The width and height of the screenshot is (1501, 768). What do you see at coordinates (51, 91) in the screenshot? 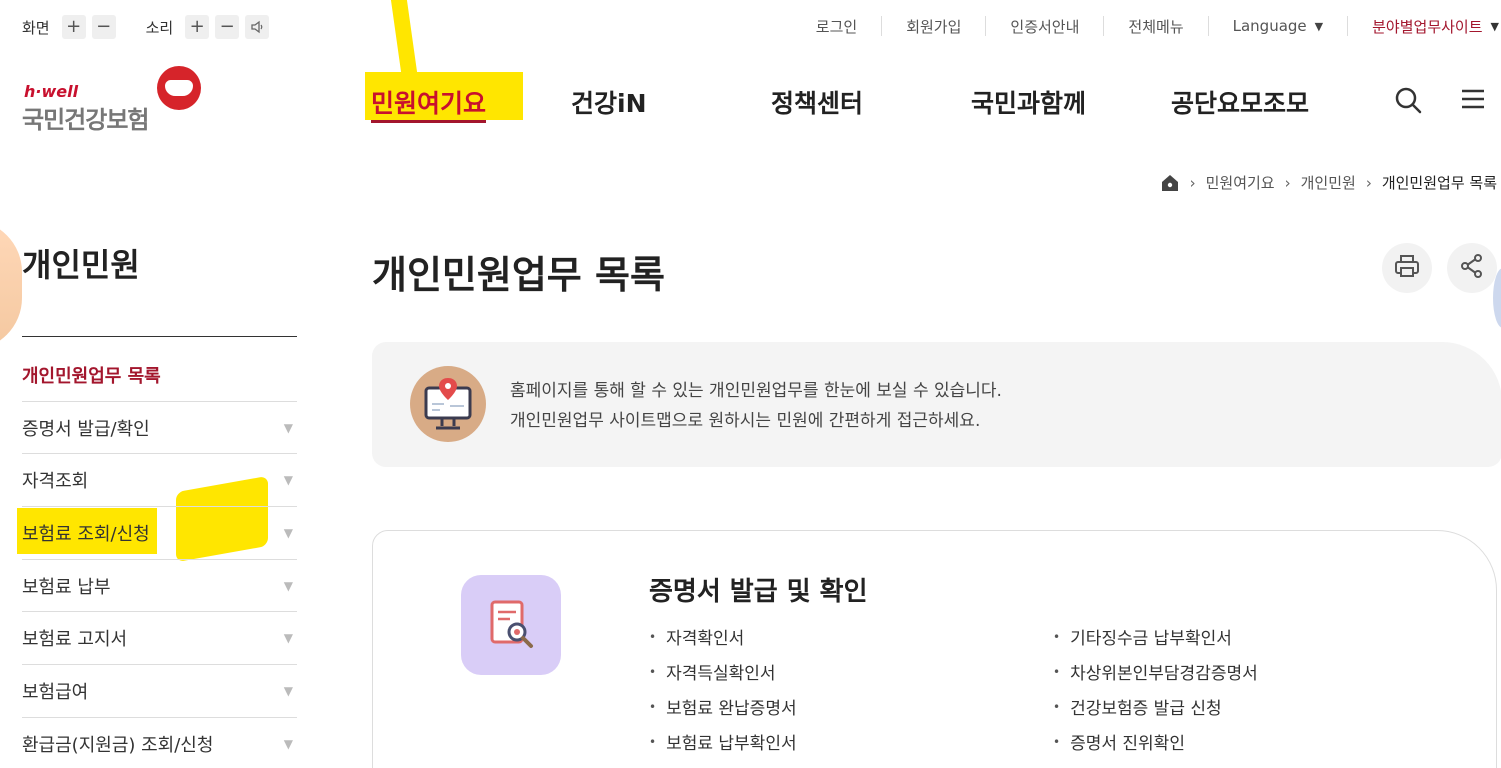
I see `logo-hwell-text: h·well` at bounding box center [51, 91].